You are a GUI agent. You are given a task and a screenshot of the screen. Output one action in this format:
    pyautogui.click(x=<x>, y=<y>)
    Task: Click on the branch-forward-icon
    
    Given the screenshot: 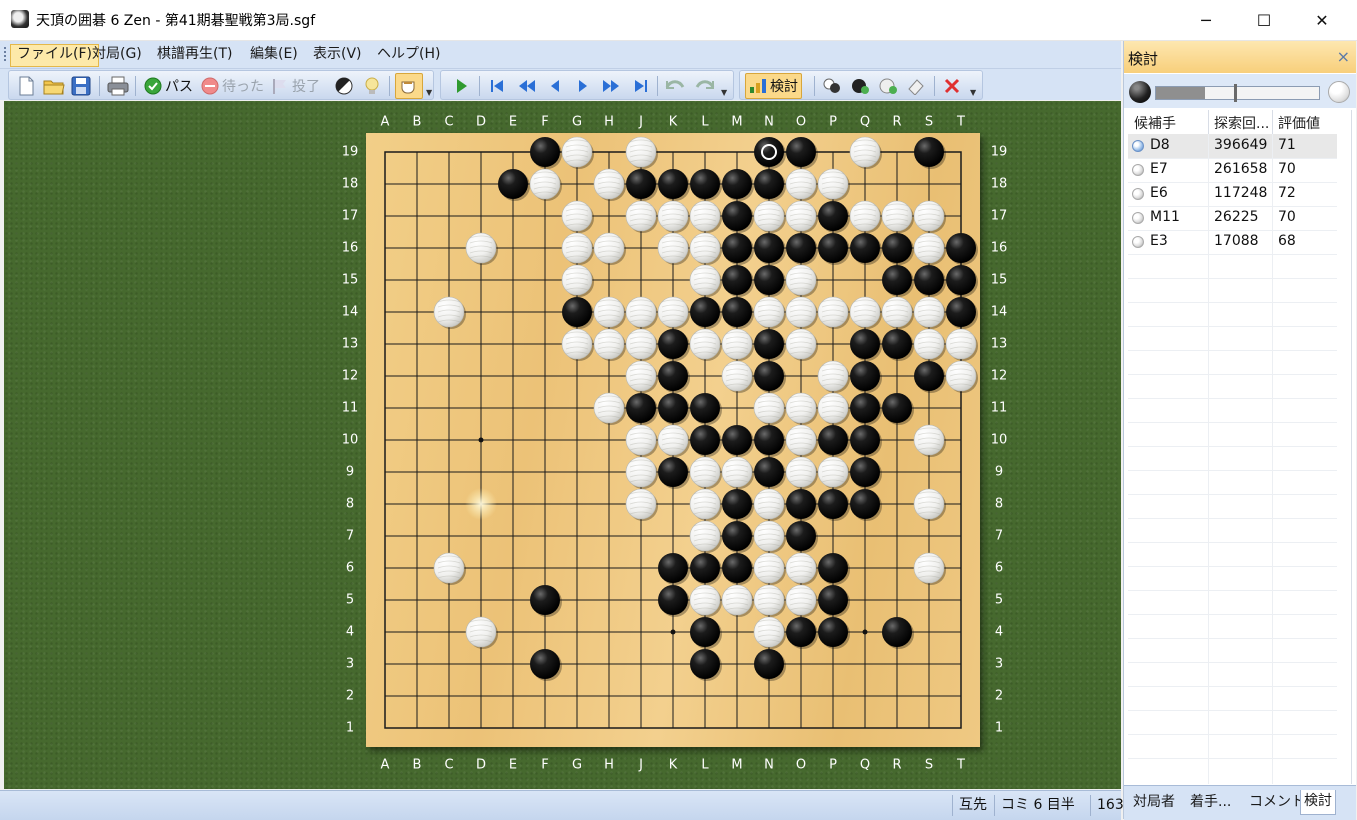 What is the action you would take?
    pyautogui.click(x=705, y=86)
    